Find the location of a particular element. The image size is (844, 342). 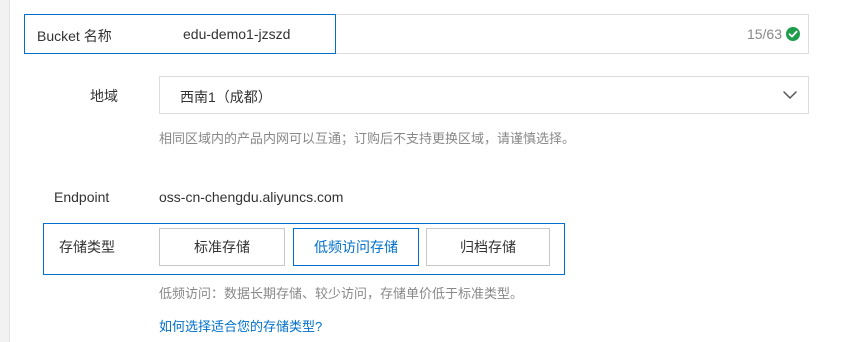

bucket-name-input is located at coordinates (463, 34).